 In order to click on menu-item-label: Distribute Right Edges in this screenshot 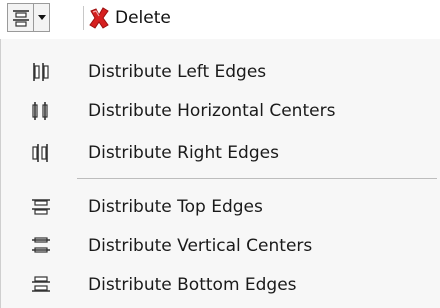, I will do `click(183, 152)`.